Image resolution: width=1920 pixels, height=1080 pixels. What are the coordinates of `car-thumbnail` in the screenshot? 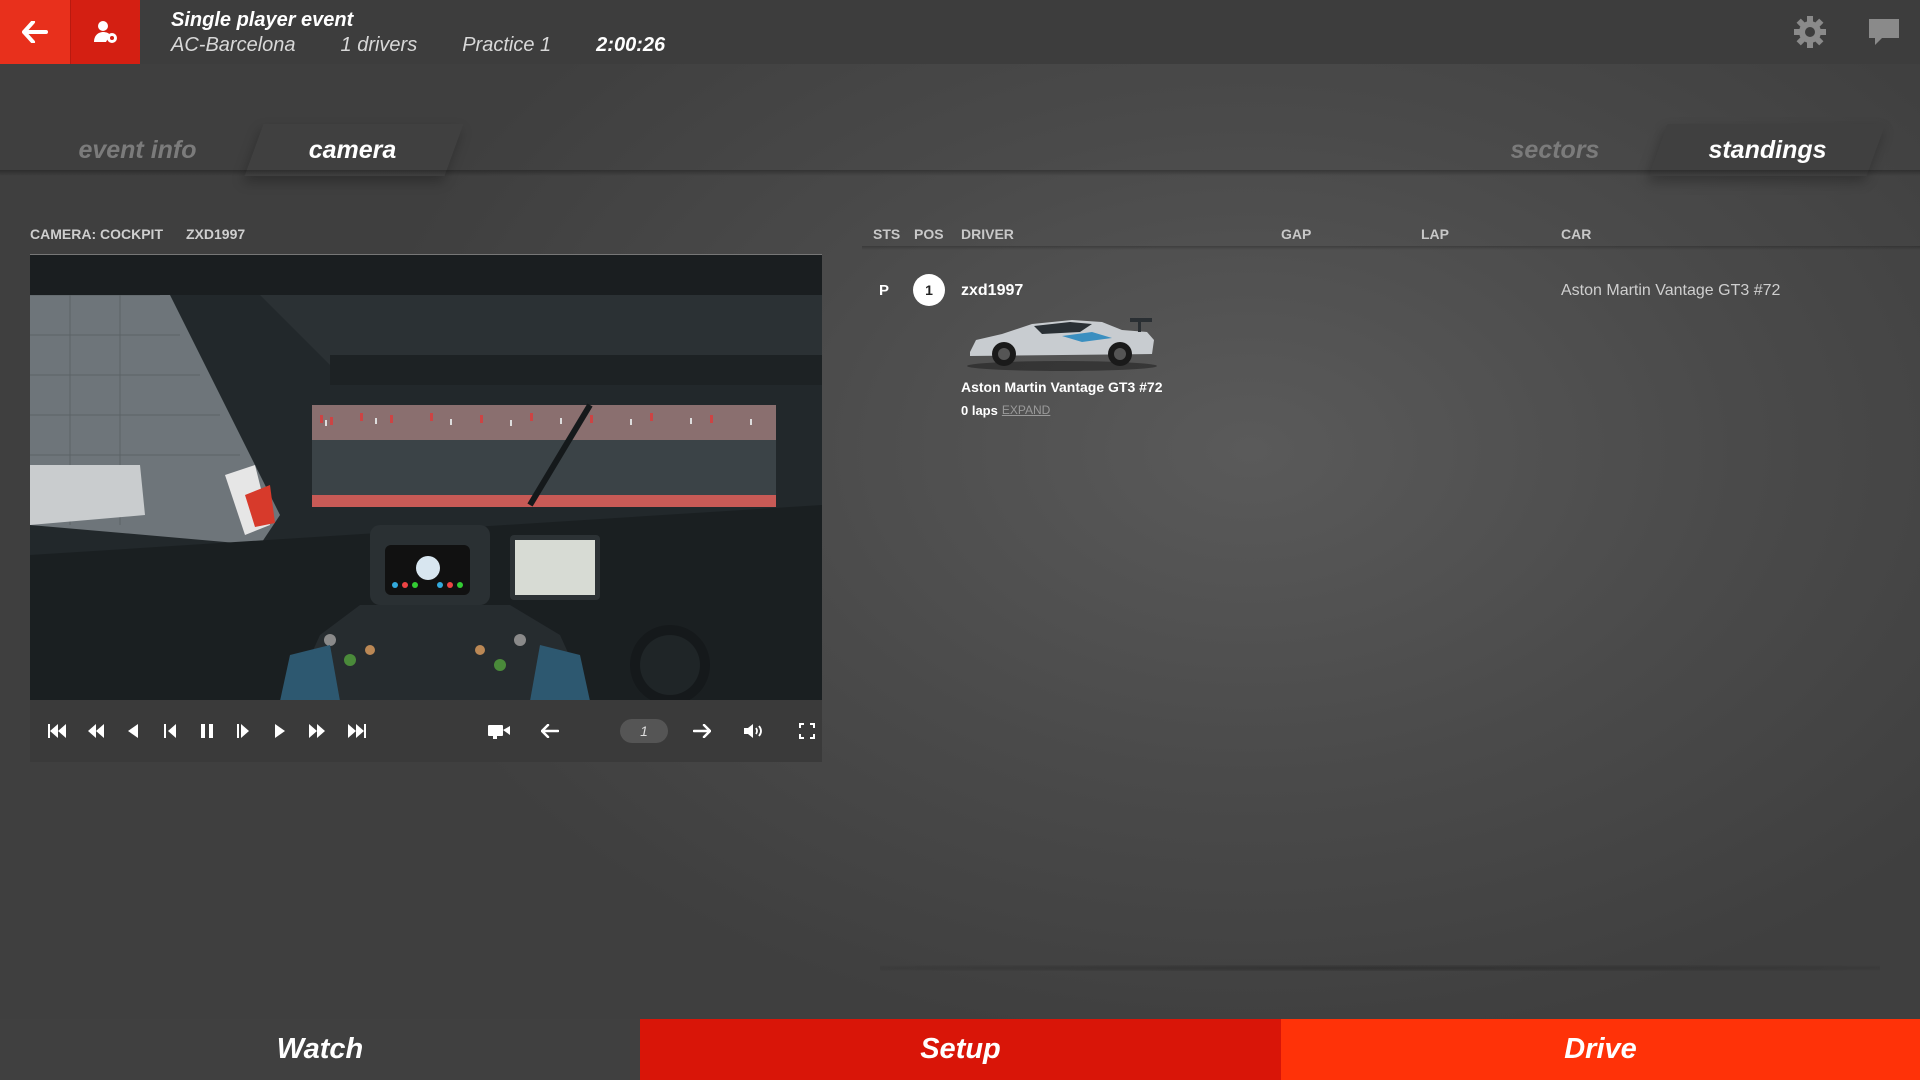 It's located at (1062, 342).